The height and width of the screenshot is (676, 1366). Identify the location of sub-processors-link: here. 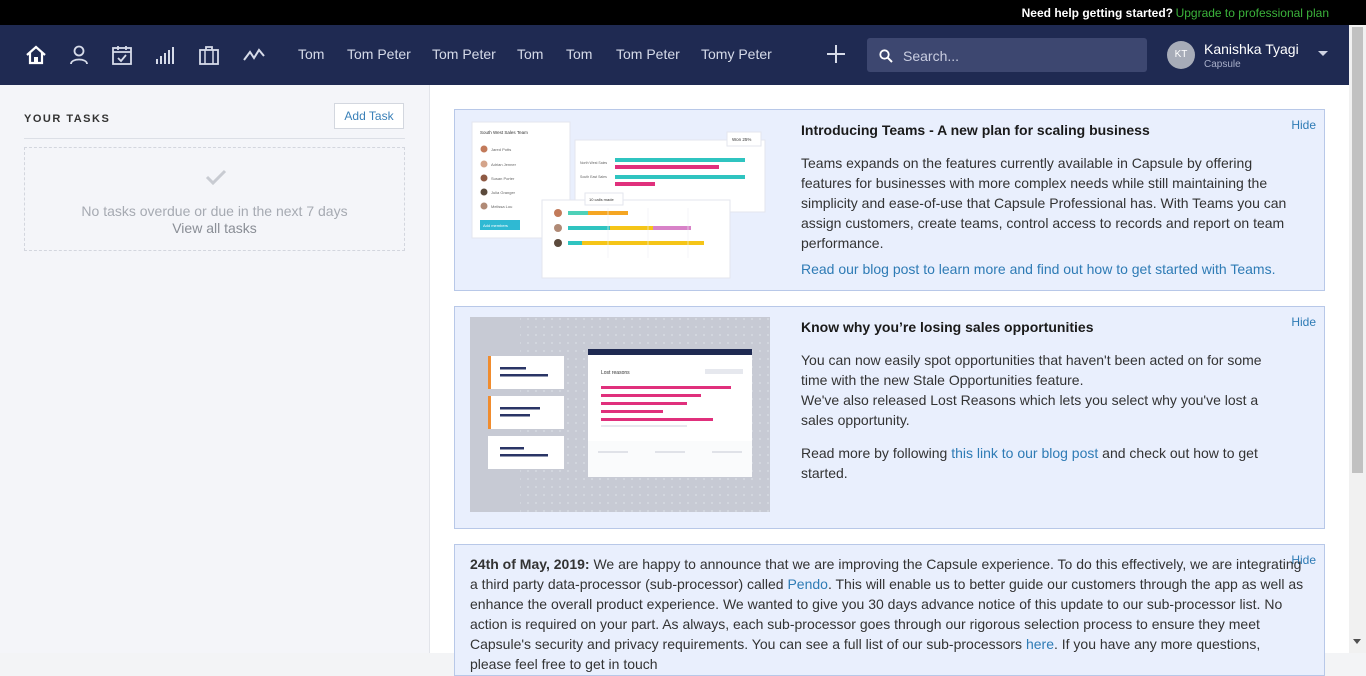
(1040, 644).